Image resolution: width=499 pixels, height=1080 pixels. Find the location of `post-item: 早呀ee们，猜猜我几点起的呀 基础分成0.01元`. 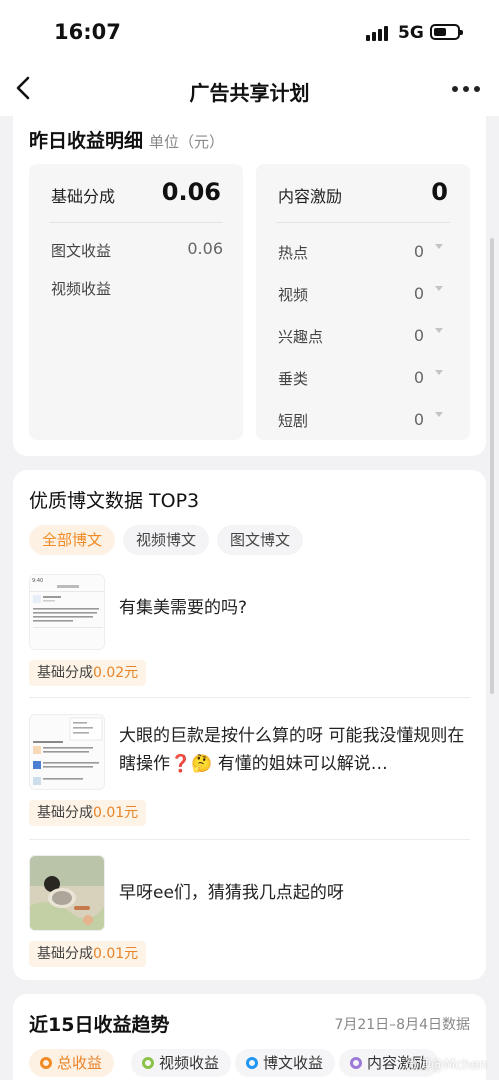

post-item: 早呀ee们，猜猜我几点起的呀 基础分成0.01元 is located at coordinates (249, 919).